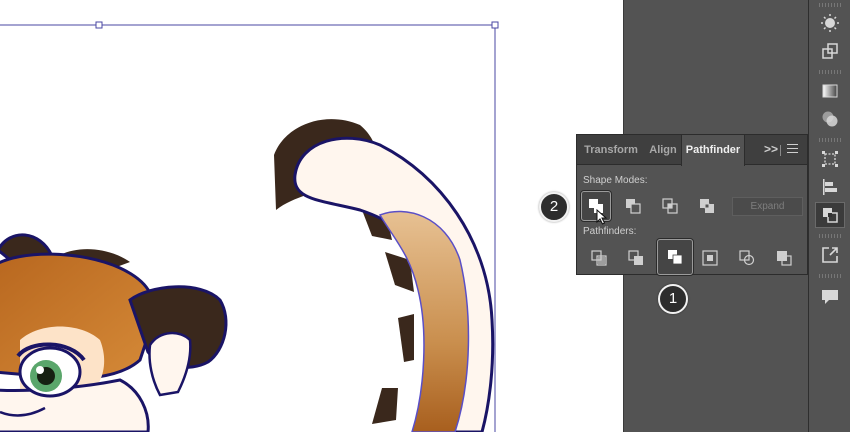  I want to click on pathfinder-icon, so click(830, 215).